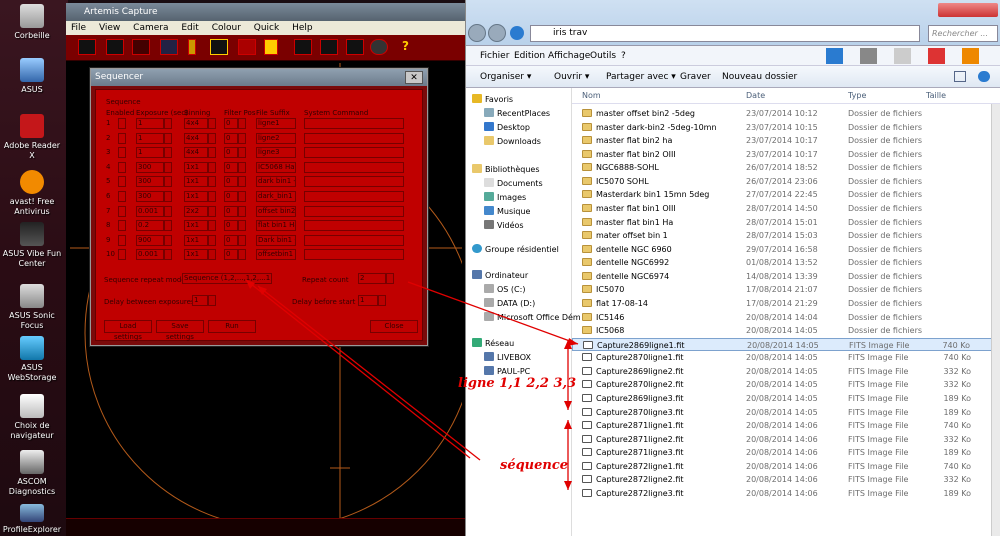 This screenshot has height=536, width=1000. I want to click on annotation-sequence: séquence, so click(534, 465).